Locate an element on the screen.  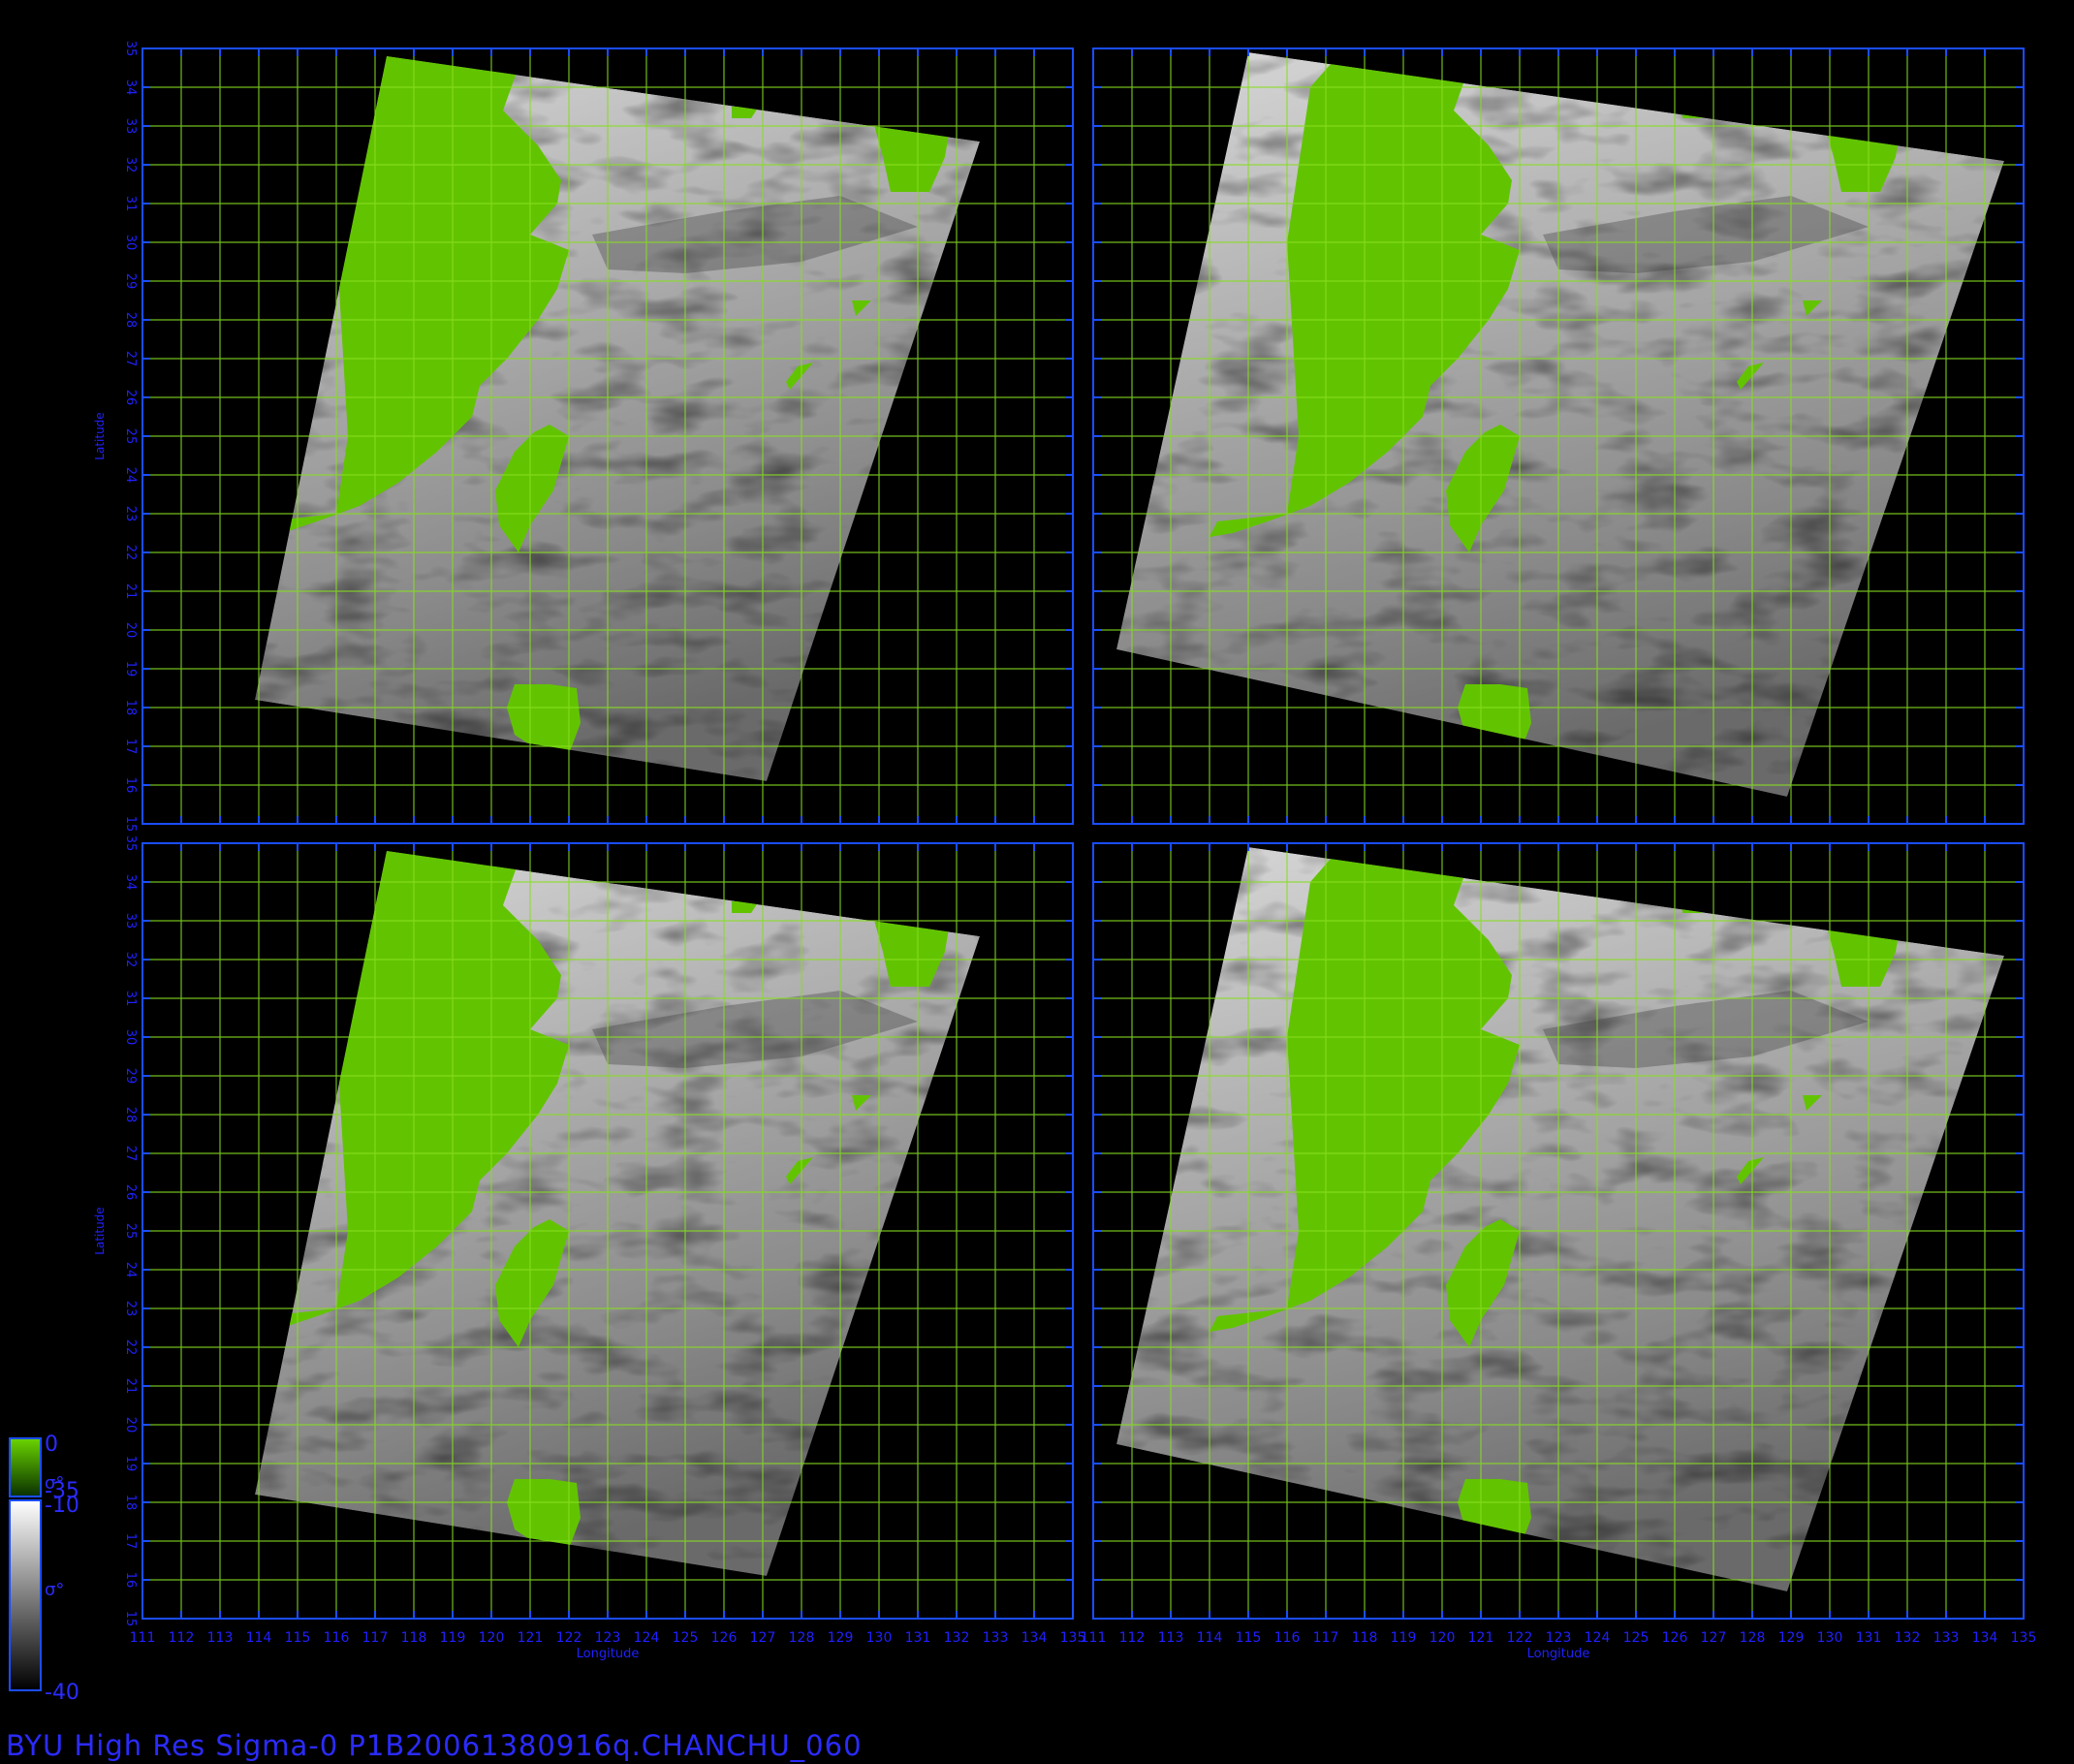
colorbar-ocean-min: -40 is located at coordinates (62, 1693).